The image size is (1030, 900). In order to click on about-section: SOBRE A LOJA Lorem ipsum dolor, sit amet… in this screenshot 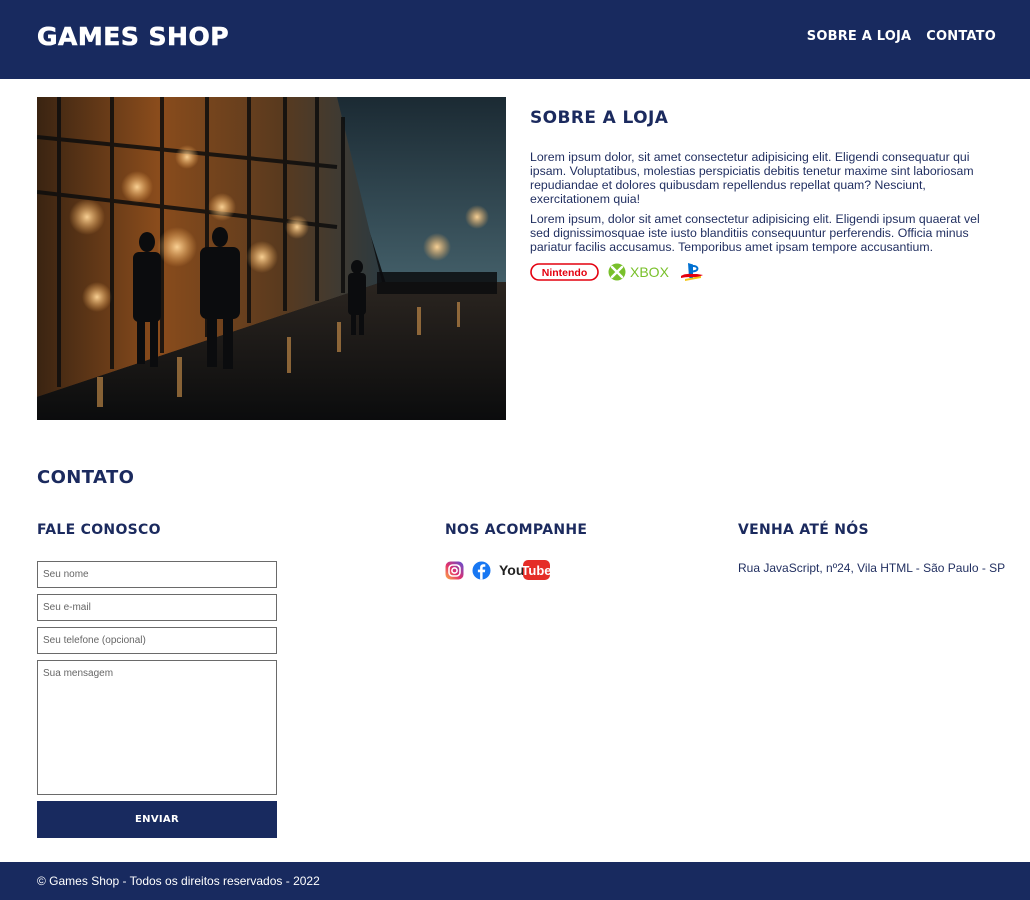, I will do `click(765, 195)`.